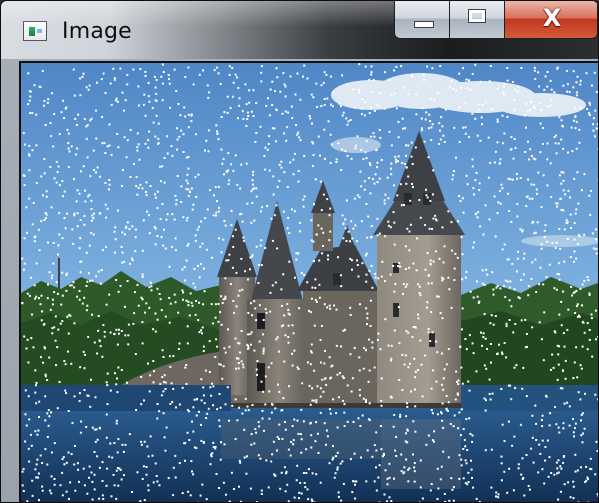 This screenshot has height=503, width=599. What do you see at coordinates (529, 398) in the screenshot?
I see `water-right` at bounding box center [529, 398].